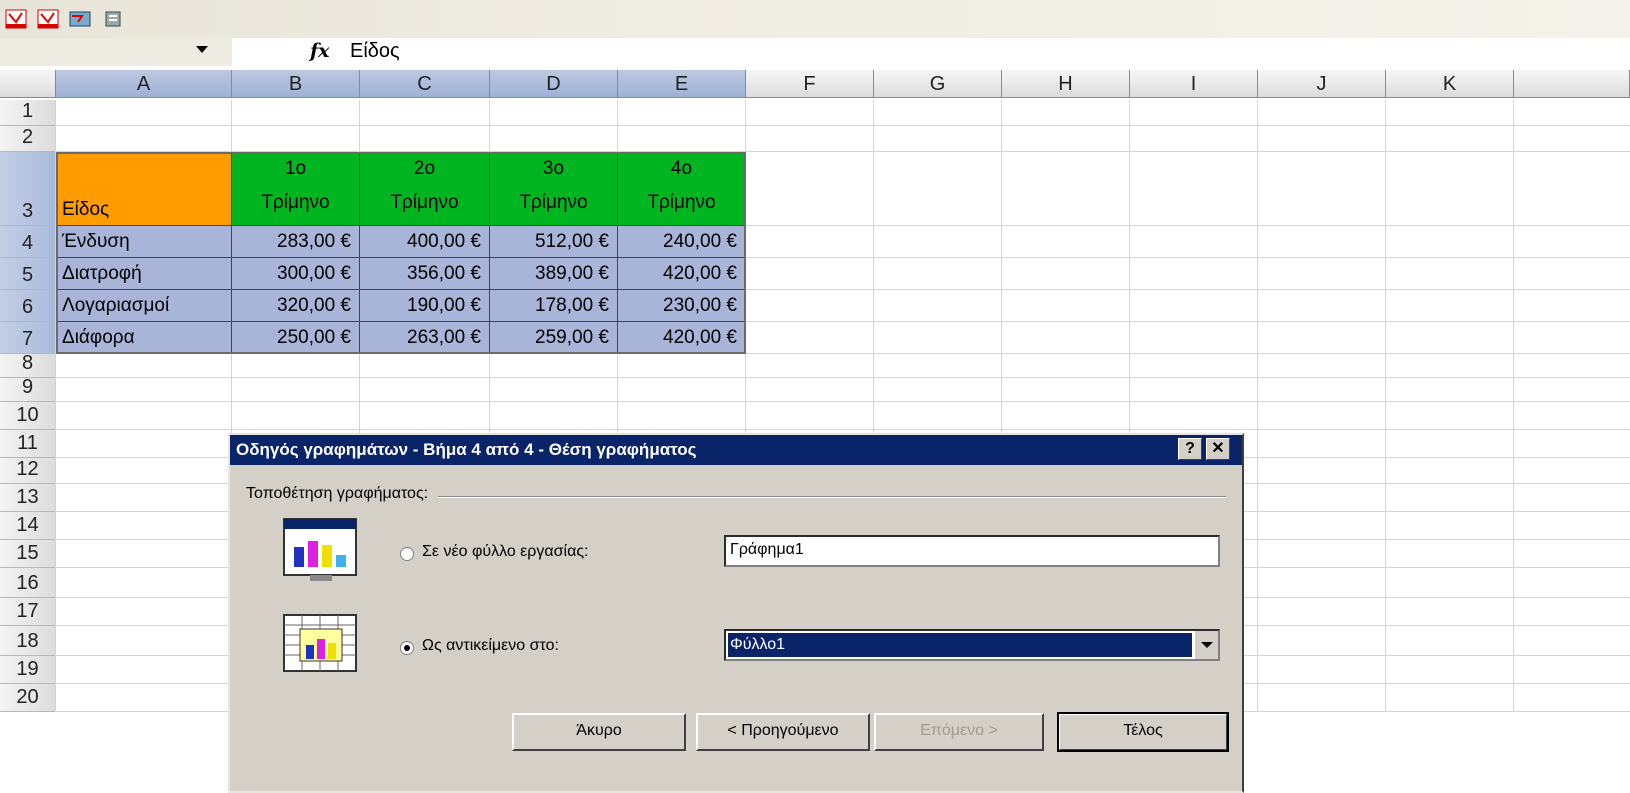 The width and height of the screenshot is (1630, 793). What do you see at coordinates (28, 416) in the screenshot?
I see `row-header-10: 10` at bounding box center [28, 416].